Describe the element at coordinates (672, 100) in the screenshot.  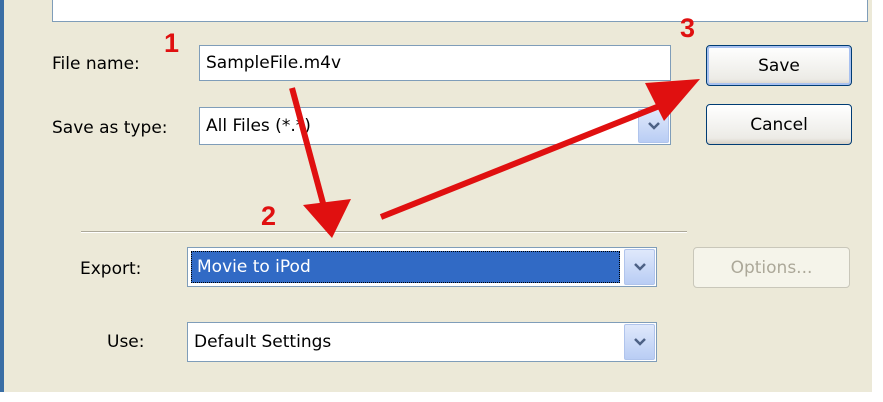
I see `arrow-3-head` at that location.